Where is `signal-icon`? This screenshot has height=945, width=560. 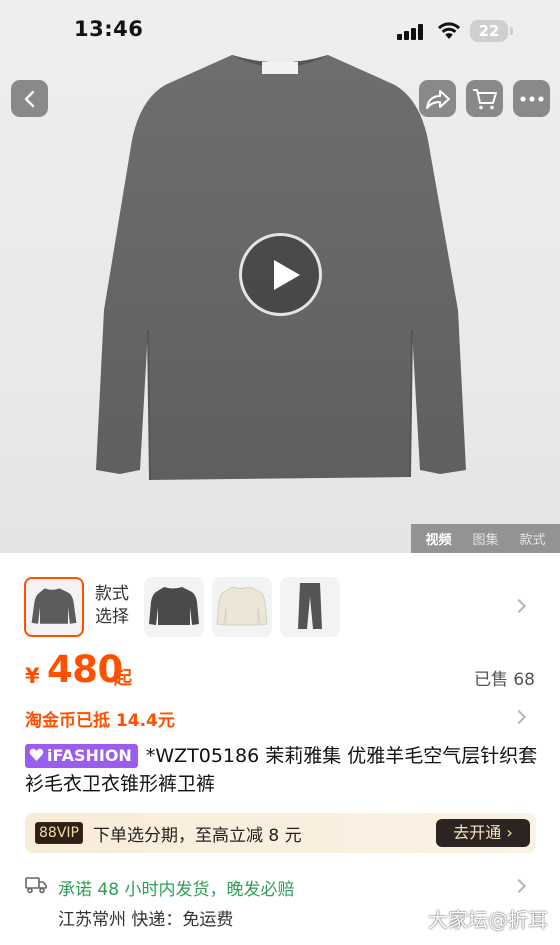
signal-icon is located at coordinates (412, 32).